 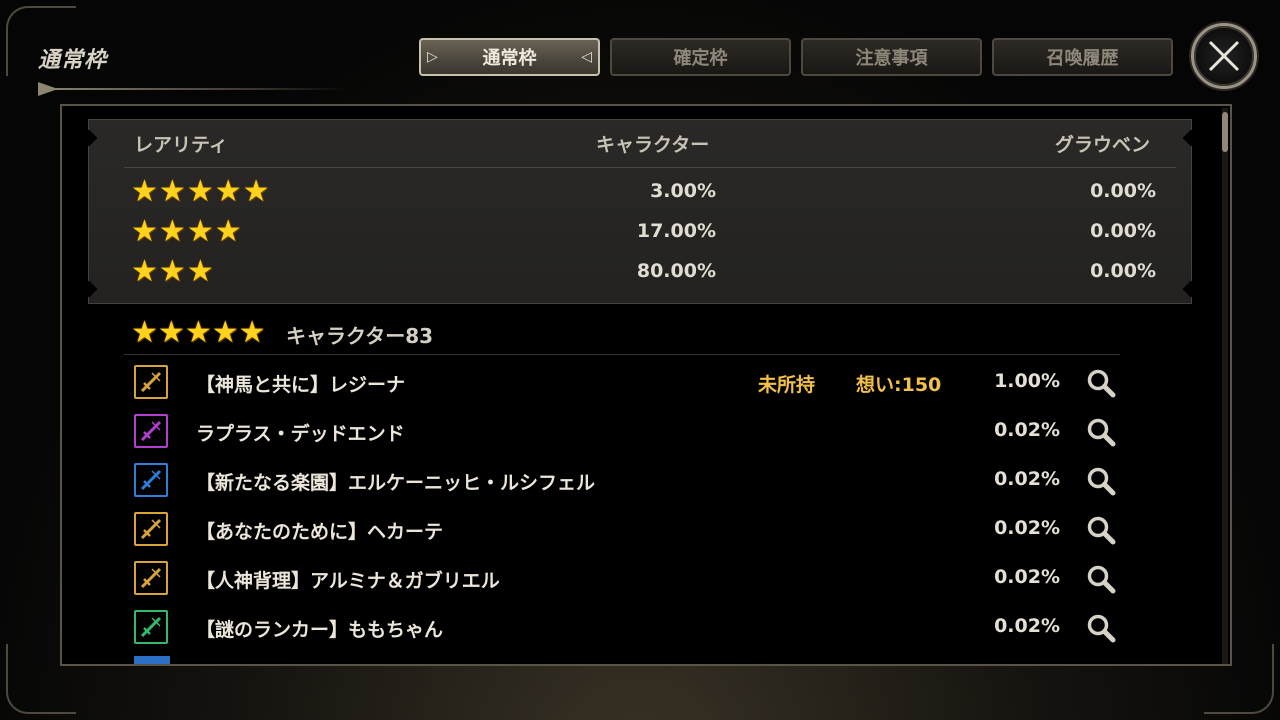 What do you see at coordinates (151, 480) in the screenshot?
I see `lance-class-icon` at bounding box center [151, 480].